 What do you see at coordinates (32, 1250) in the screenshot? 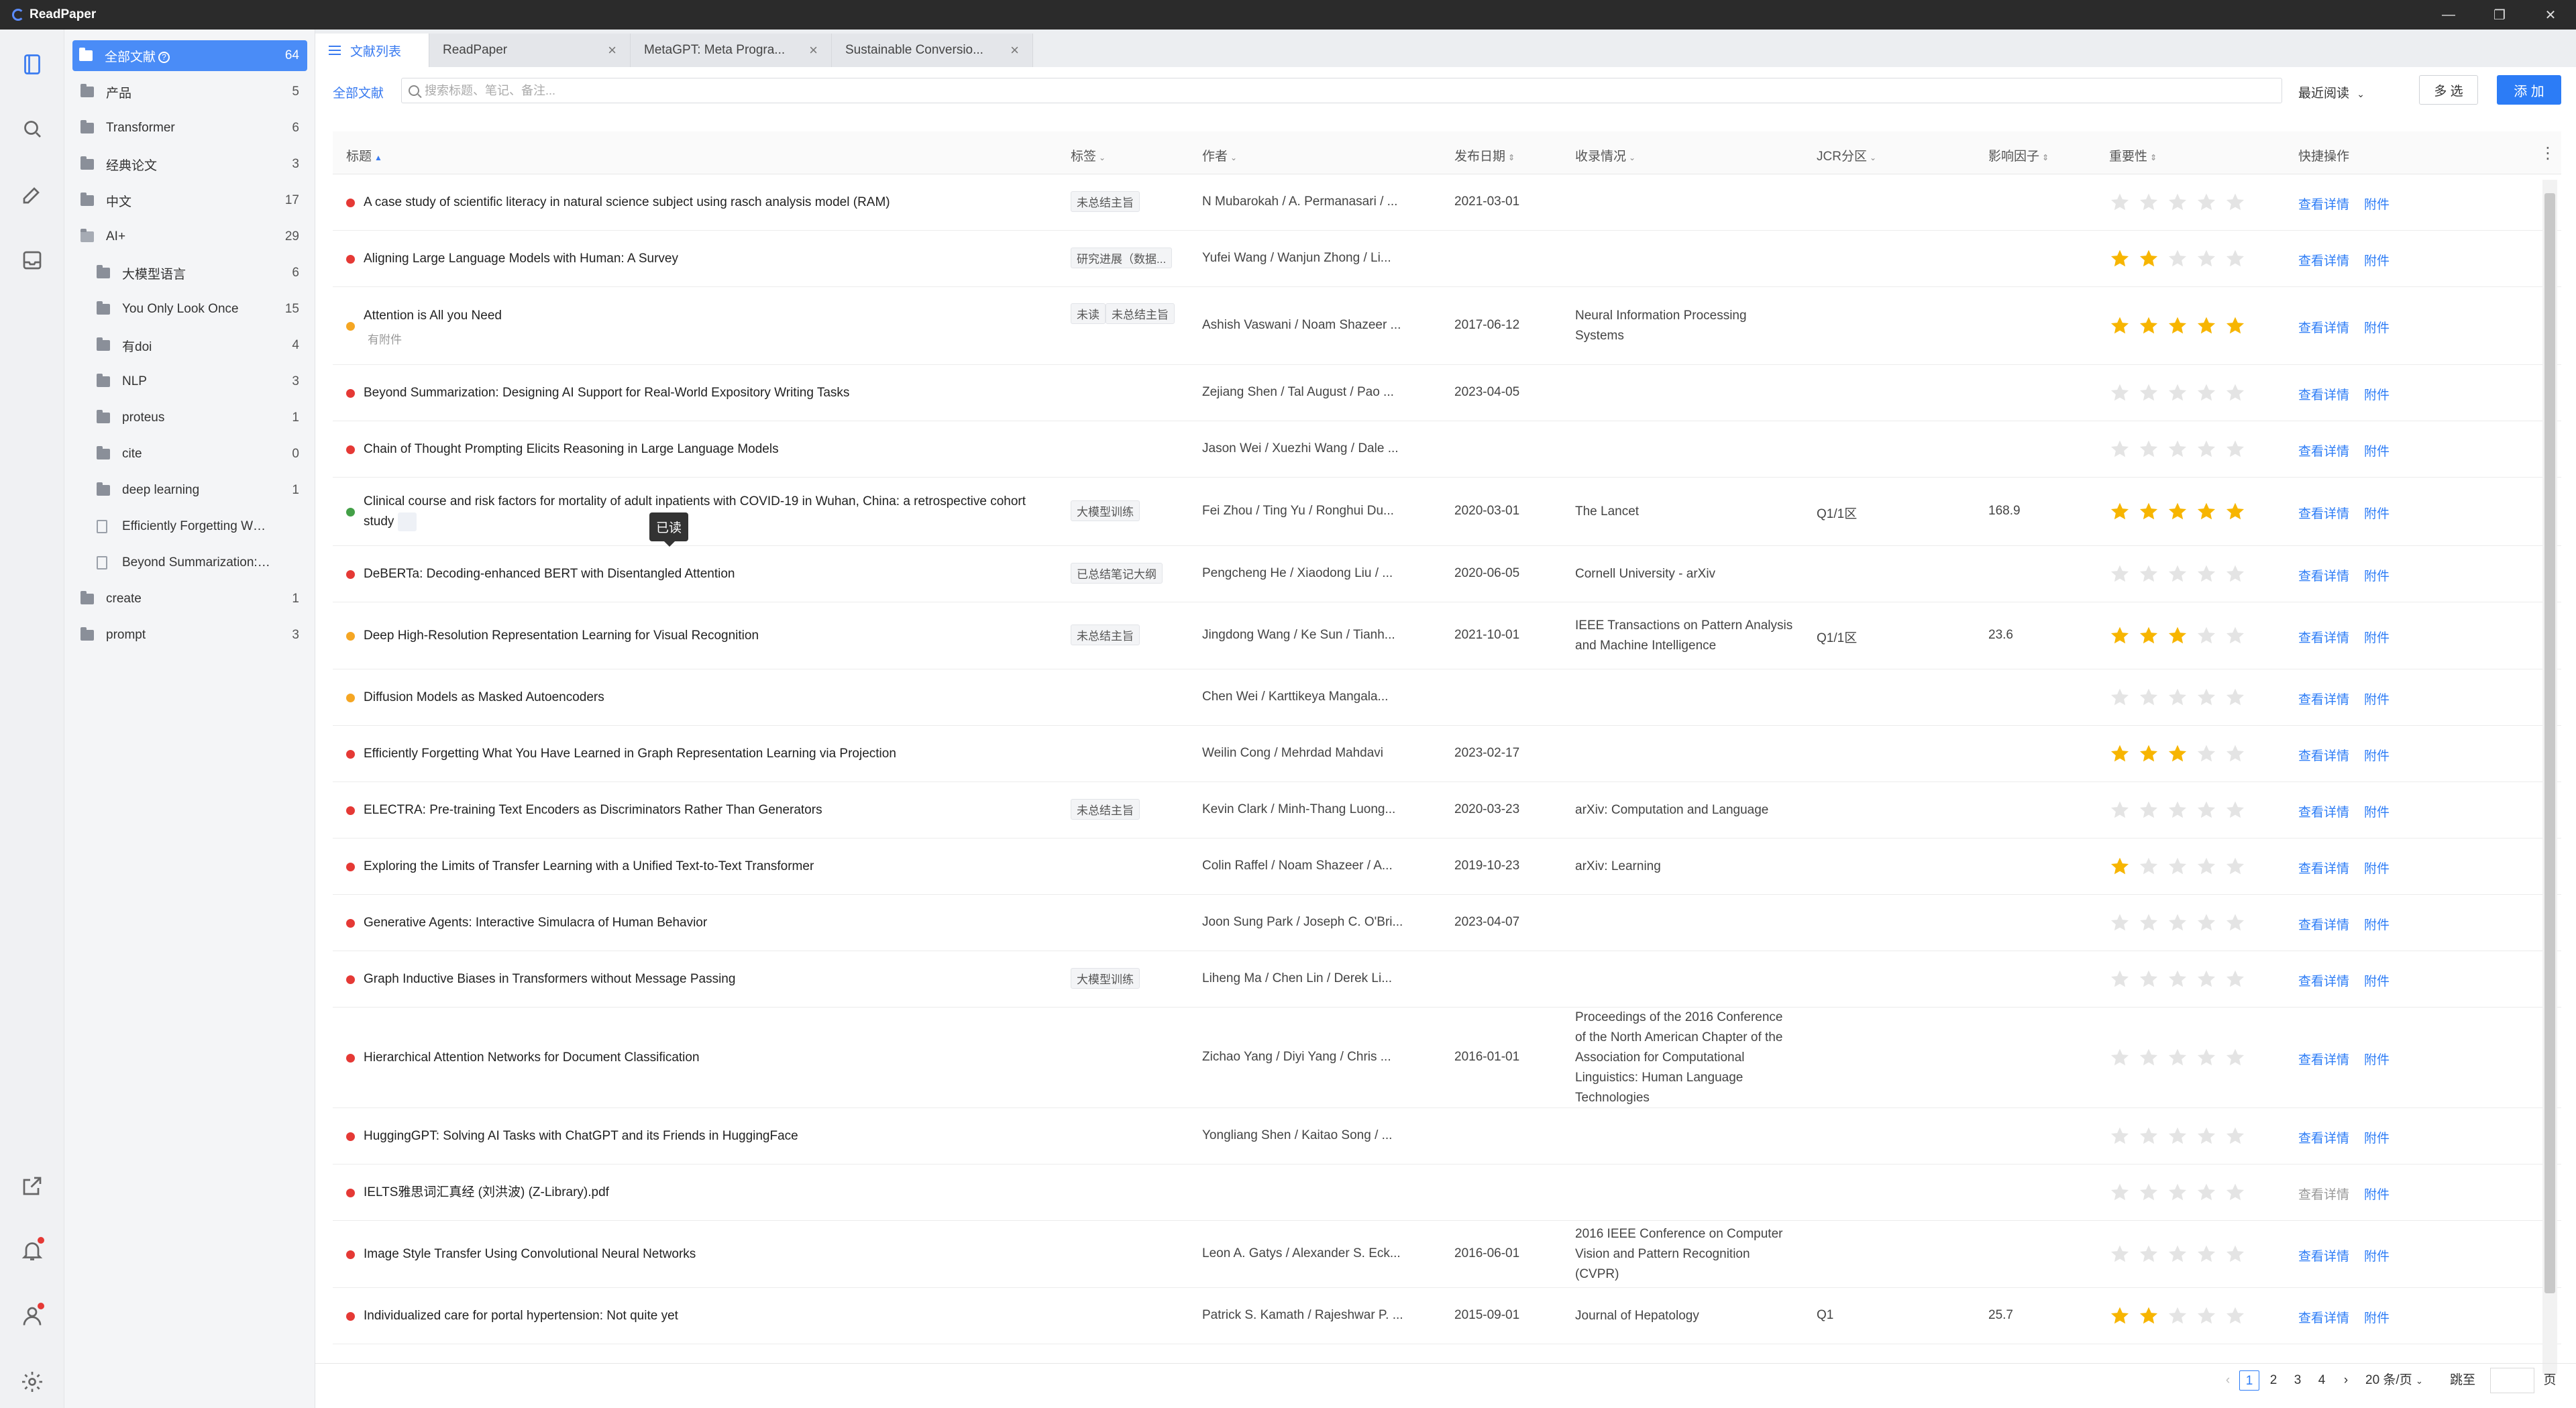
I see `bell-icon` at bounding box center [32, 1250].